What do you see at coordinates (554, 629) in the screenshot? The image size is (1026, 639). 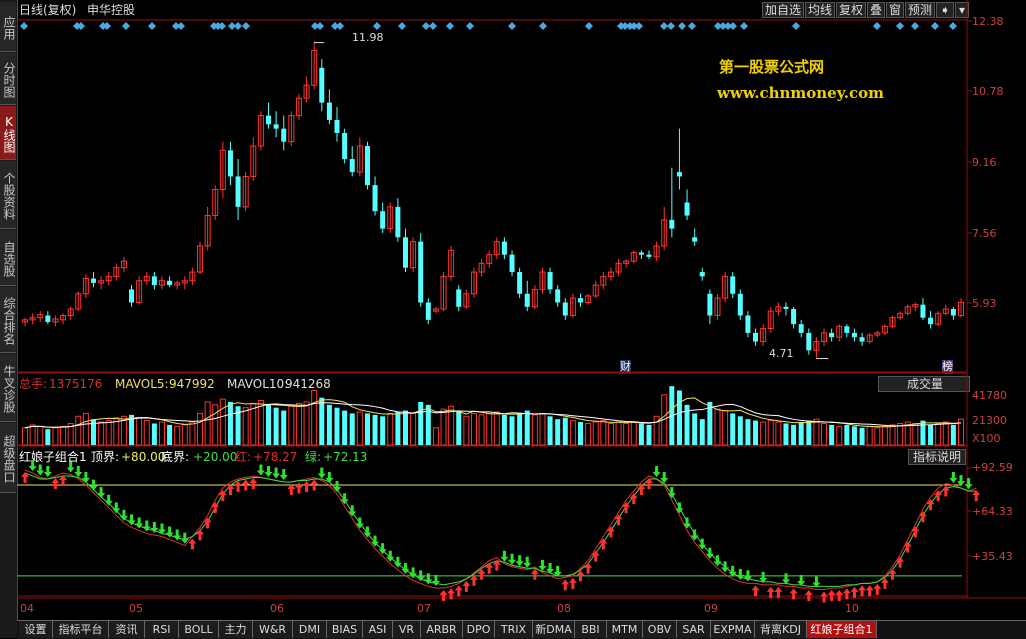 I see `bottom-tab-14: 新DMA` at bounding box center [554, 629].